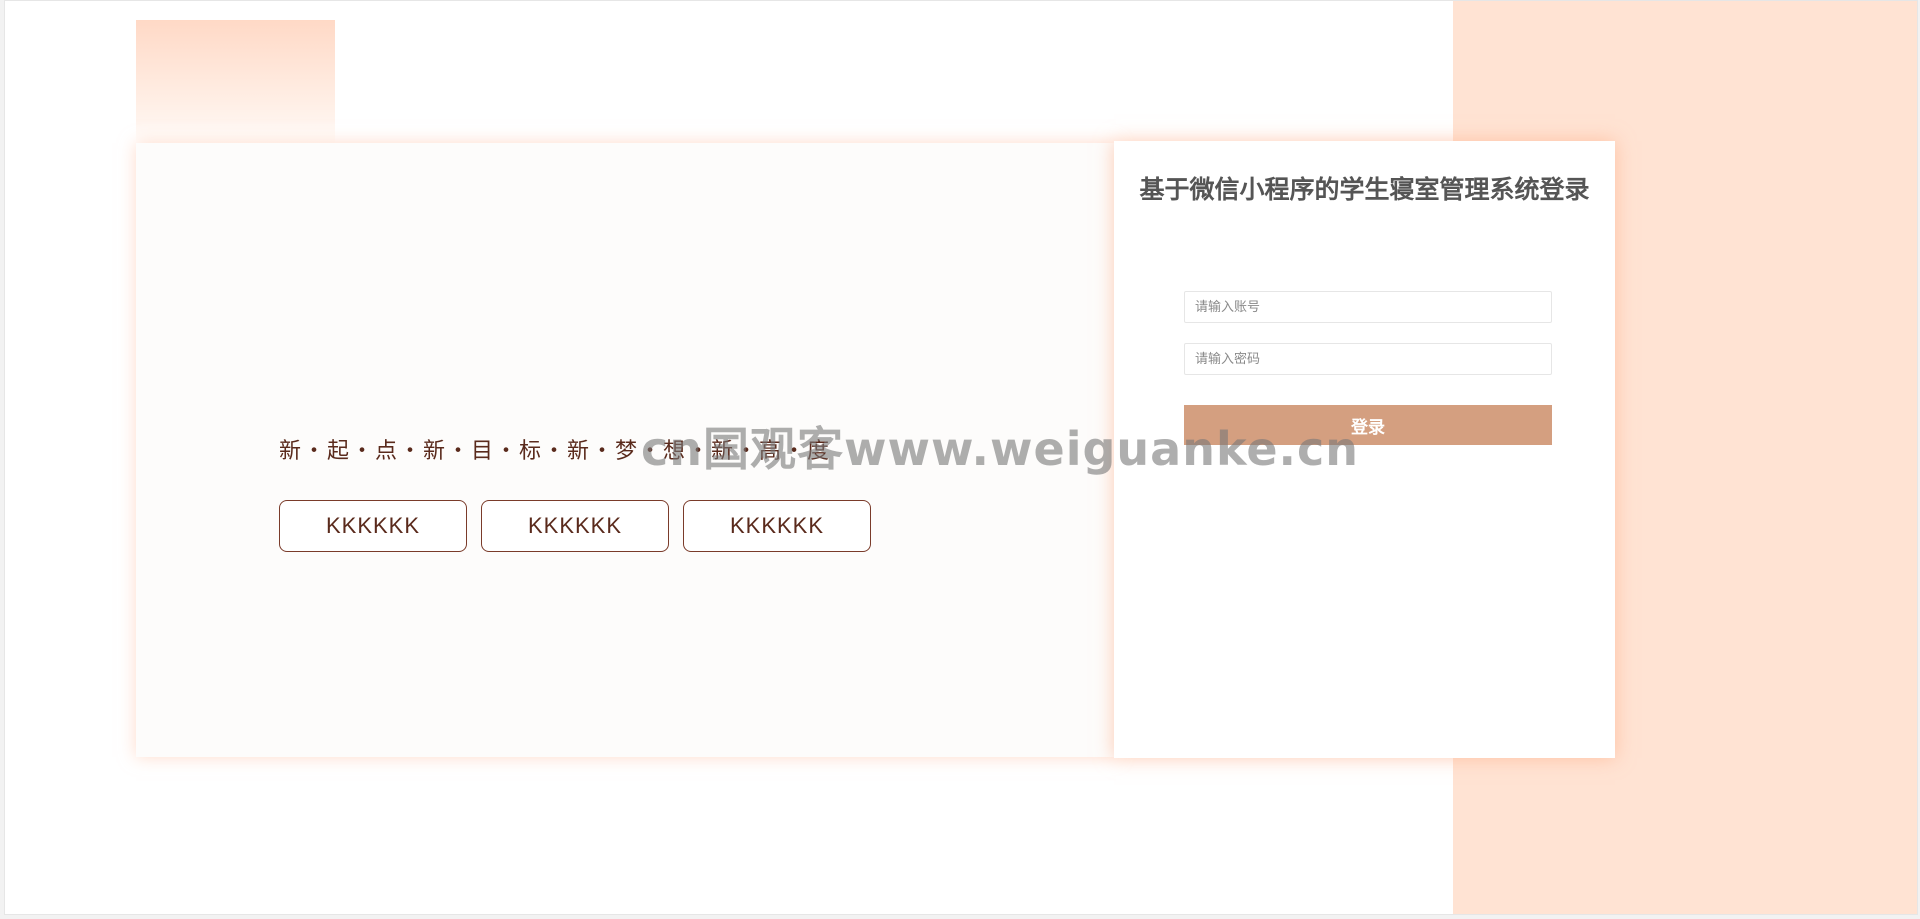  What do you see at coordinates (1364, 189) in the screenshot?
I see `login-title: 基于微信小程序的学生寝室管理系统登录` at bounding box center [1364, 189].